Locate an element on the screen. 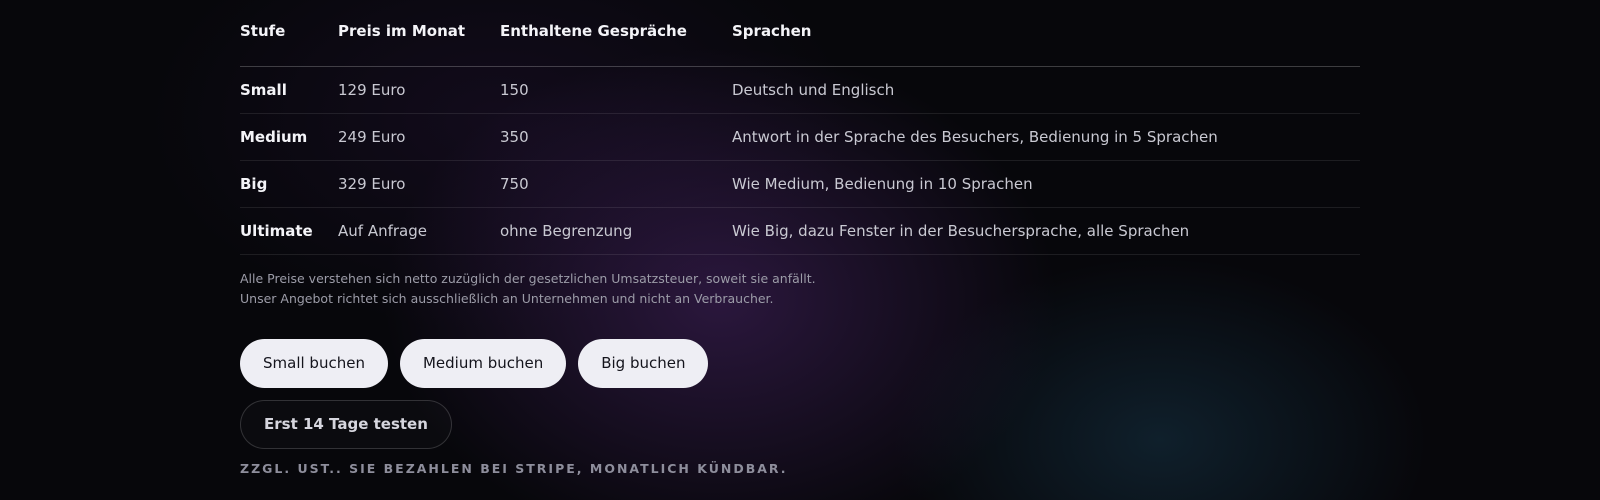 The height and width of the screenshot is (500, 1600). tier-name: Medium is located at coordinates (289, 137).